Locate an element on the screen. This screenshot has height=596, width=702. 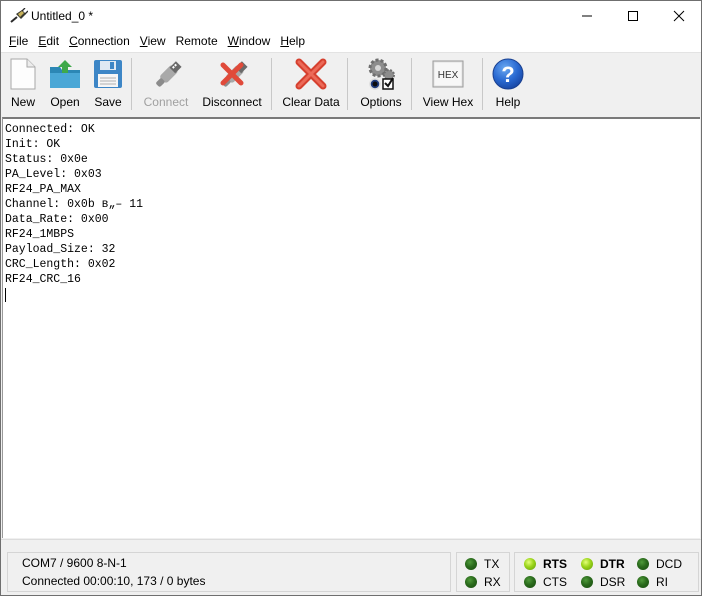
menu-help: Help is located at coordinates (292, 41).